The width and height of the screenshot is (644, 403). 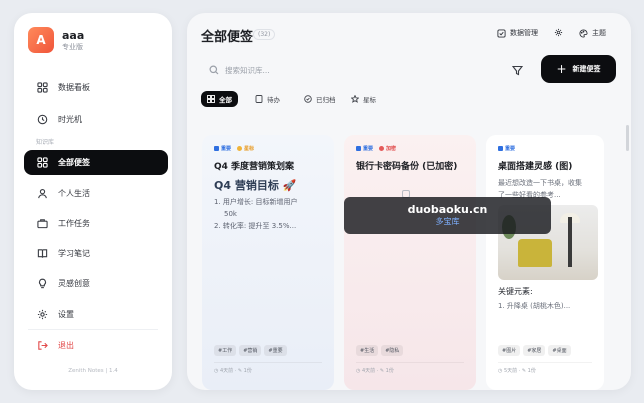 I want to click on app-version: Zenith Notes | 1.4, so click(x=93, y=371).